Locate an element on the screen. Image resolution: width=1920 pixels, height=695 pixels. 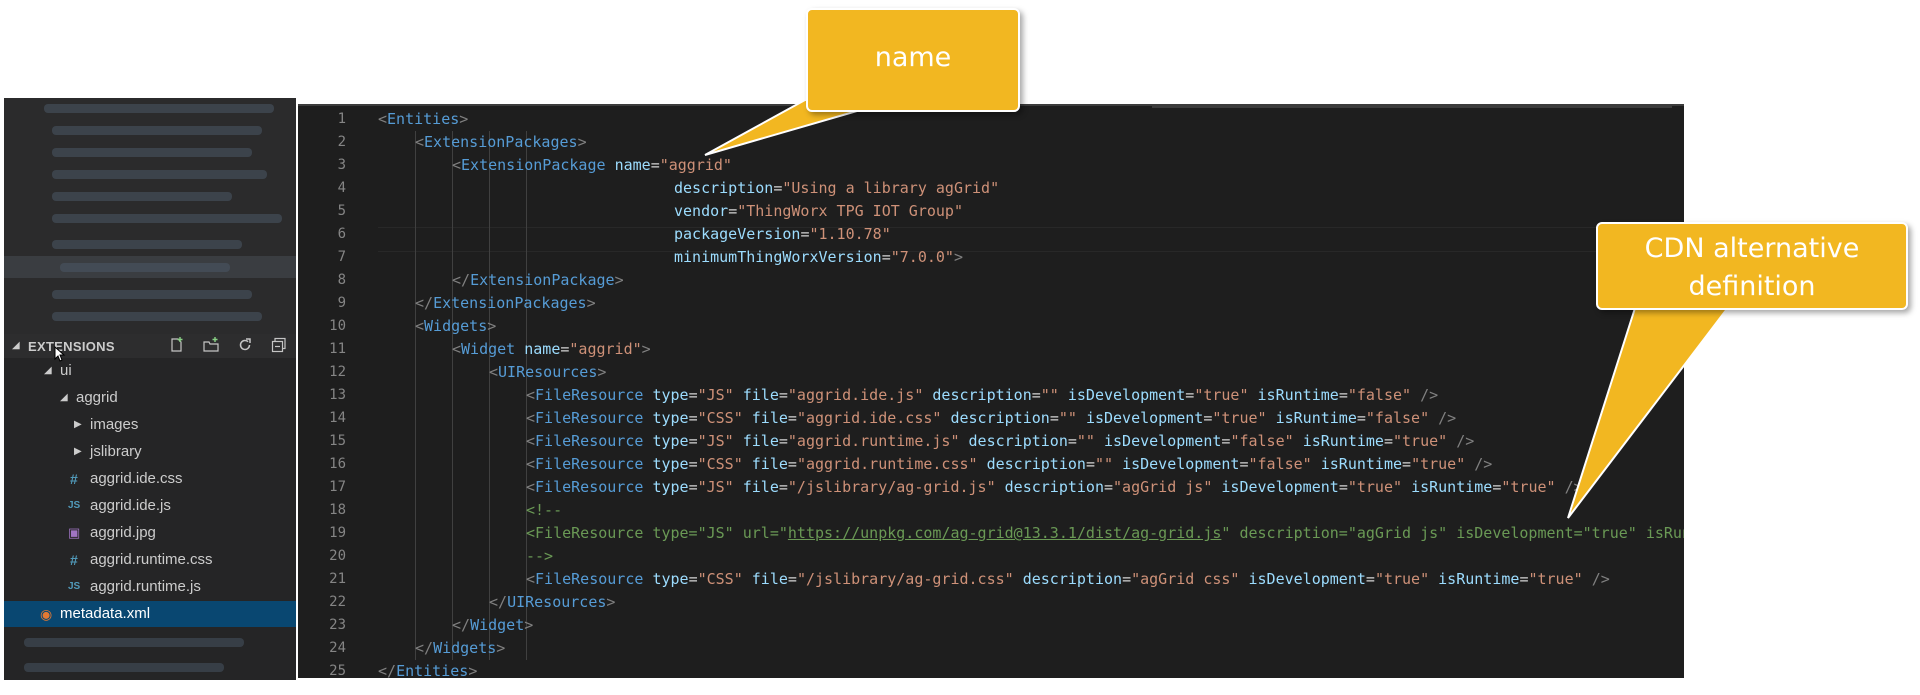
cdn-alternative-callout: CDN alternative definition is located at coordinates (1752, 266).